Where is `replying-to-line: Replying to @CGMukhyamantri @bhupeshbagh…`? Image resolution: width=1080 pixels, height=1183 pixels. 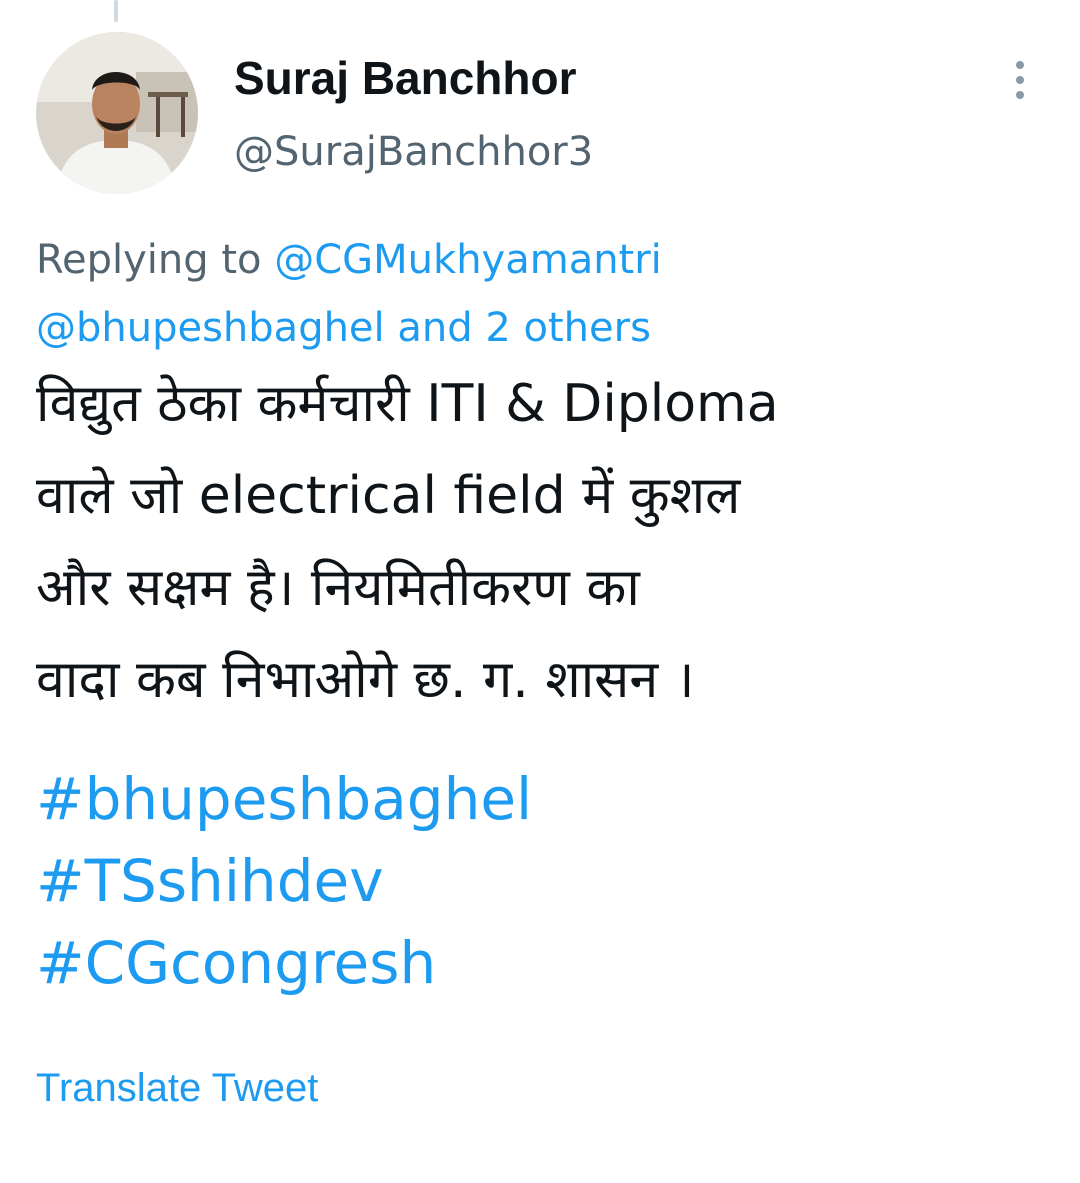 replying-to-line: Replying to @CGMukhyamantri @bhupeshbagh… is located at coordinates (541, 294).